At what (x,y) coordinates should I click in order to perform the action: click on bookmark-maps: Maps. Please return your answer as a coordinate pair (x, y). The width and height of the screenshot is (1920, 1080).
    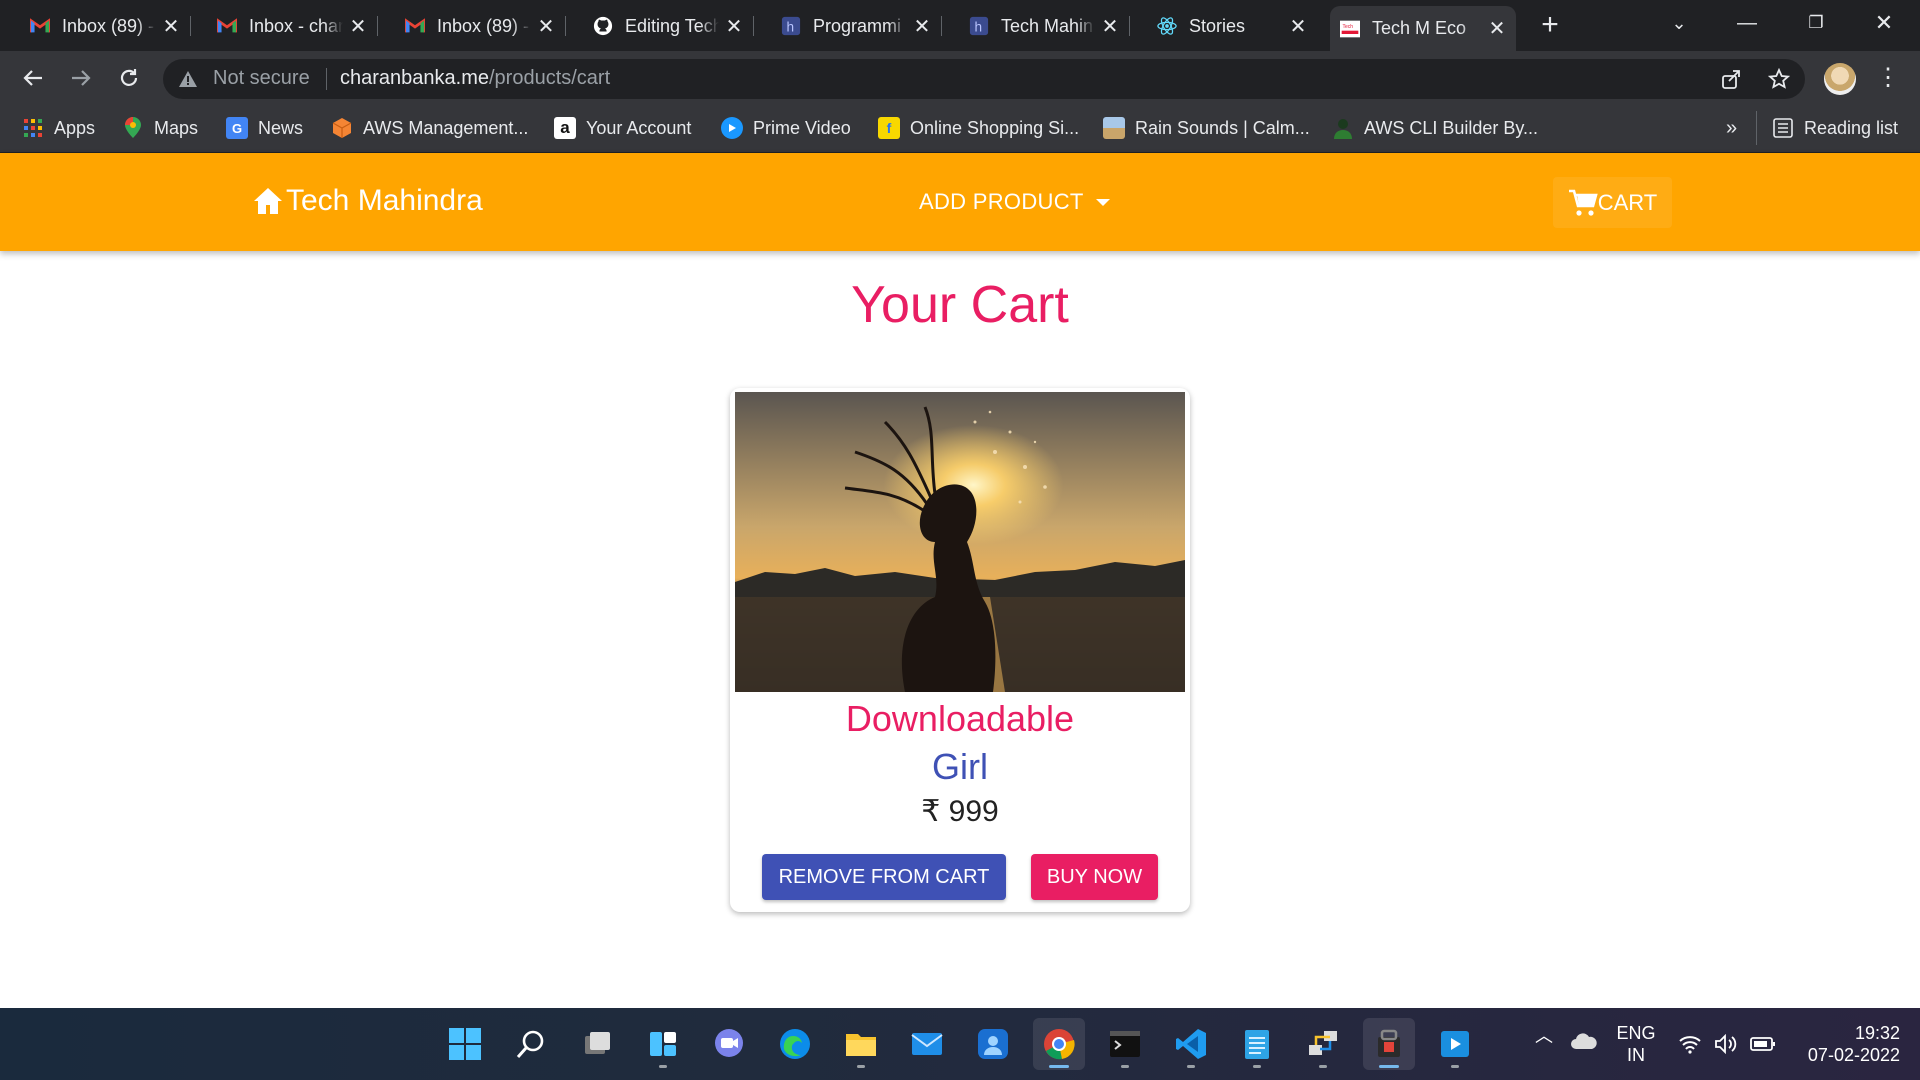
    Looking at the image, I should click on (160, 128).